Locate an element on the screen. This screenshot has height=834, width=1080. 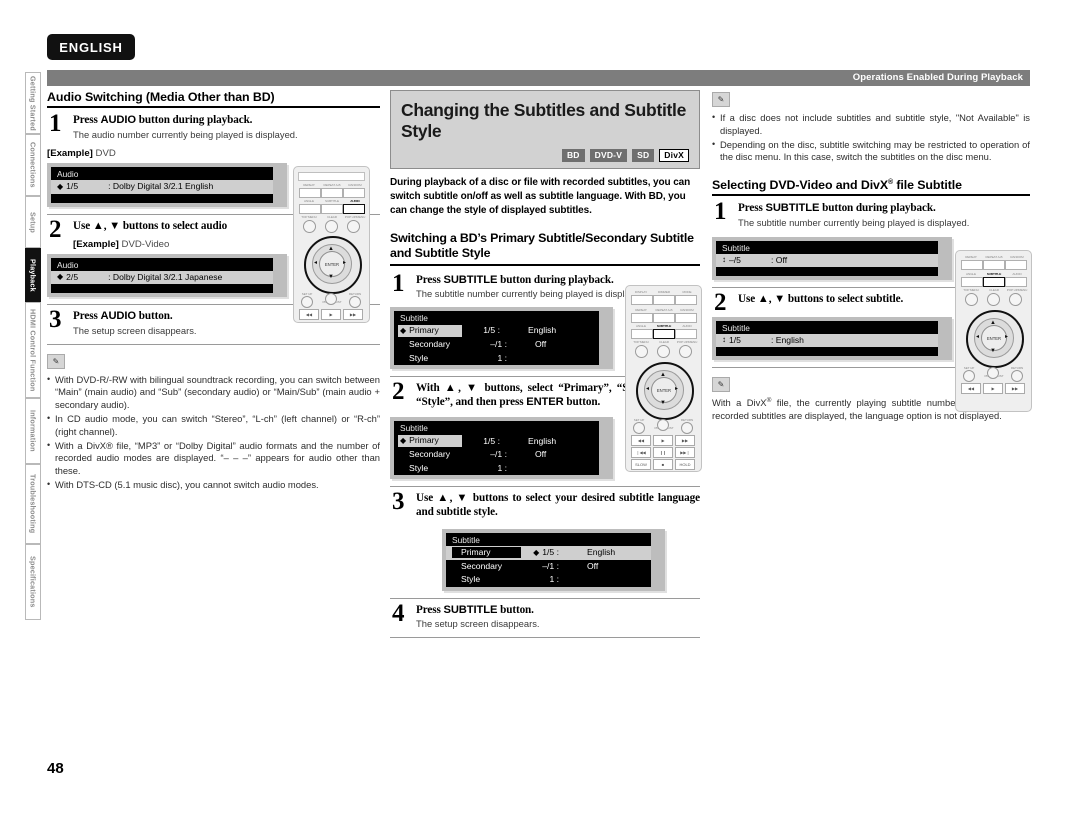
remote-key-hold: HOLD is located at coordinates (685, 464).